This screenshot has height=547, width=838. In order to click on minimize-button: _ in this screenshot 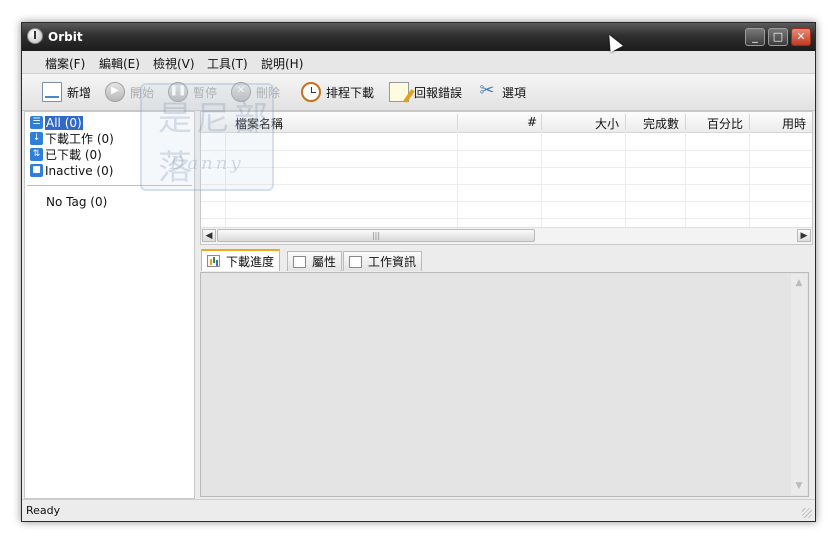, I will do `click(755, 37)`.